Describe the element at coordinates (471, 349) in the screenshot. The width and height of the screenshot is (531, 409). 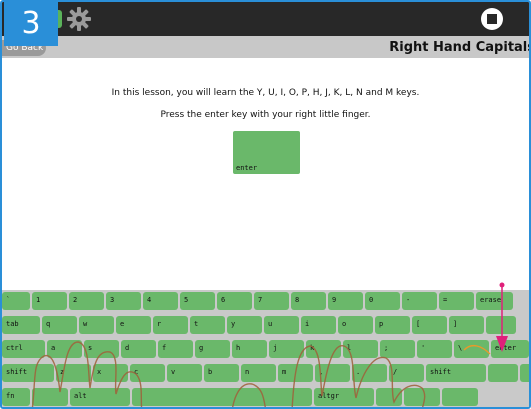
I see `key-backslash: \` at that location.